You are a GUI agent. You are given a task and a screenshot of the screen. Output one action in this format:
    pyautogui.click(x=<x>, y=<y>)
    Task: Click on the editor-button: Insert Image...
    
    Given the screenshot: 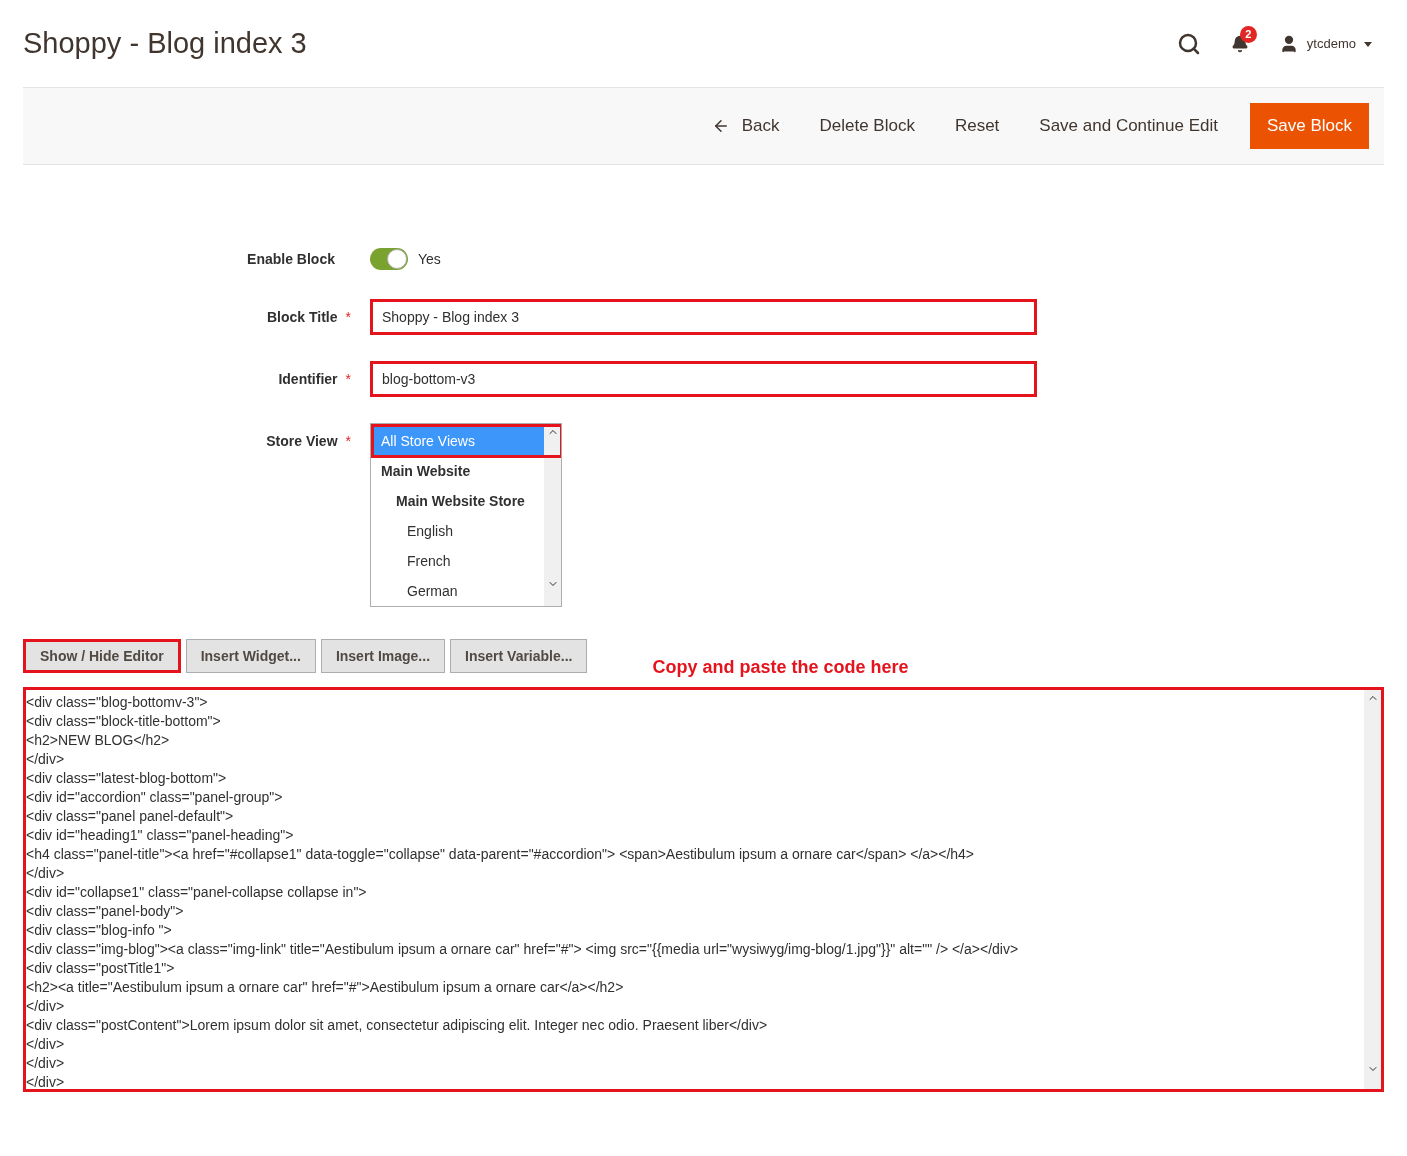 What is the action you would take?
    pyautogui.click(x=383, y=656)
    